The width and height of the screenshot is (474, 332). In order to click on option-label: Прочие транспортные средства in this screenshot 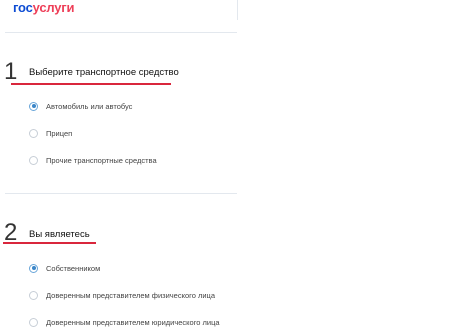, I will do `click(101, 160)`.